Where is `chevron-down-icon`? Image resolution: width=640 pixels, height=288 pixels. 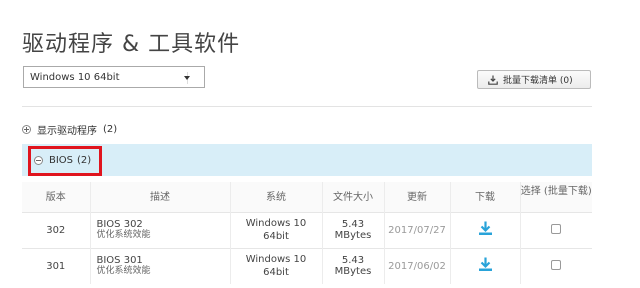
chevron-down-icon is located at coordinates (187, 78).